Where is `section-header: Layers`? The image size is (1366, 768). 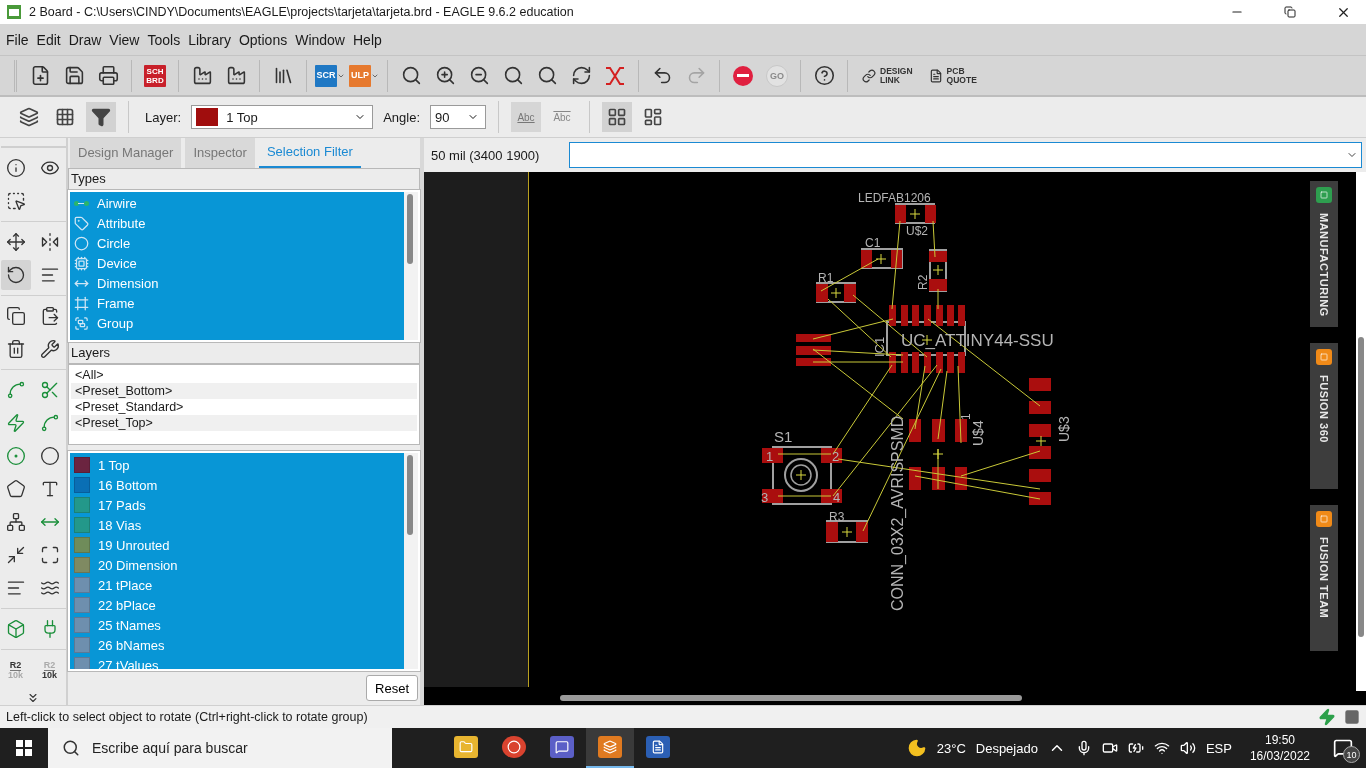
section-header: Layers is located at coordinates (244, 353).